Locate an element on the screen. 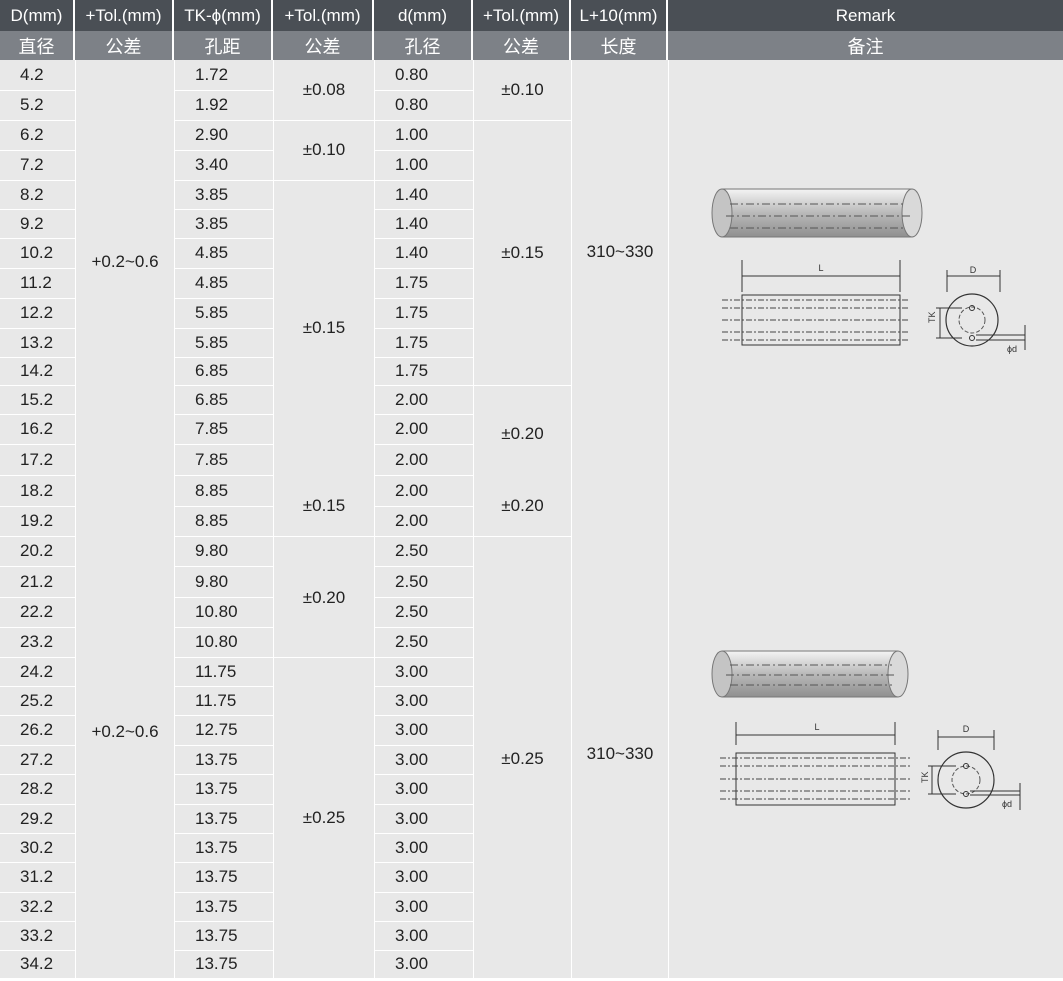  cell-diameter: 26.2 is located at coordinates (37, 729).